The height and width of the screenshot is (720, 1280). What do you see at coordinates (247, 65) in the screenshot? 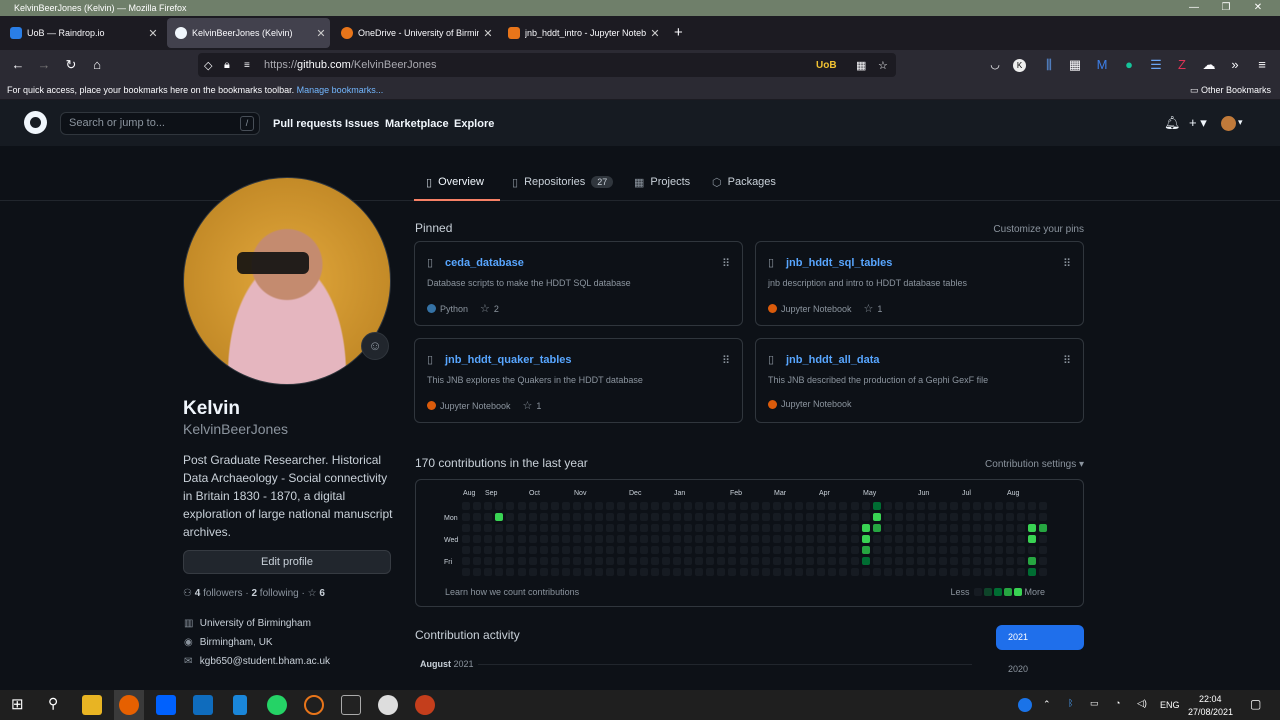
I see `permissions-icon: ≡` at bounding box center [247, 65].